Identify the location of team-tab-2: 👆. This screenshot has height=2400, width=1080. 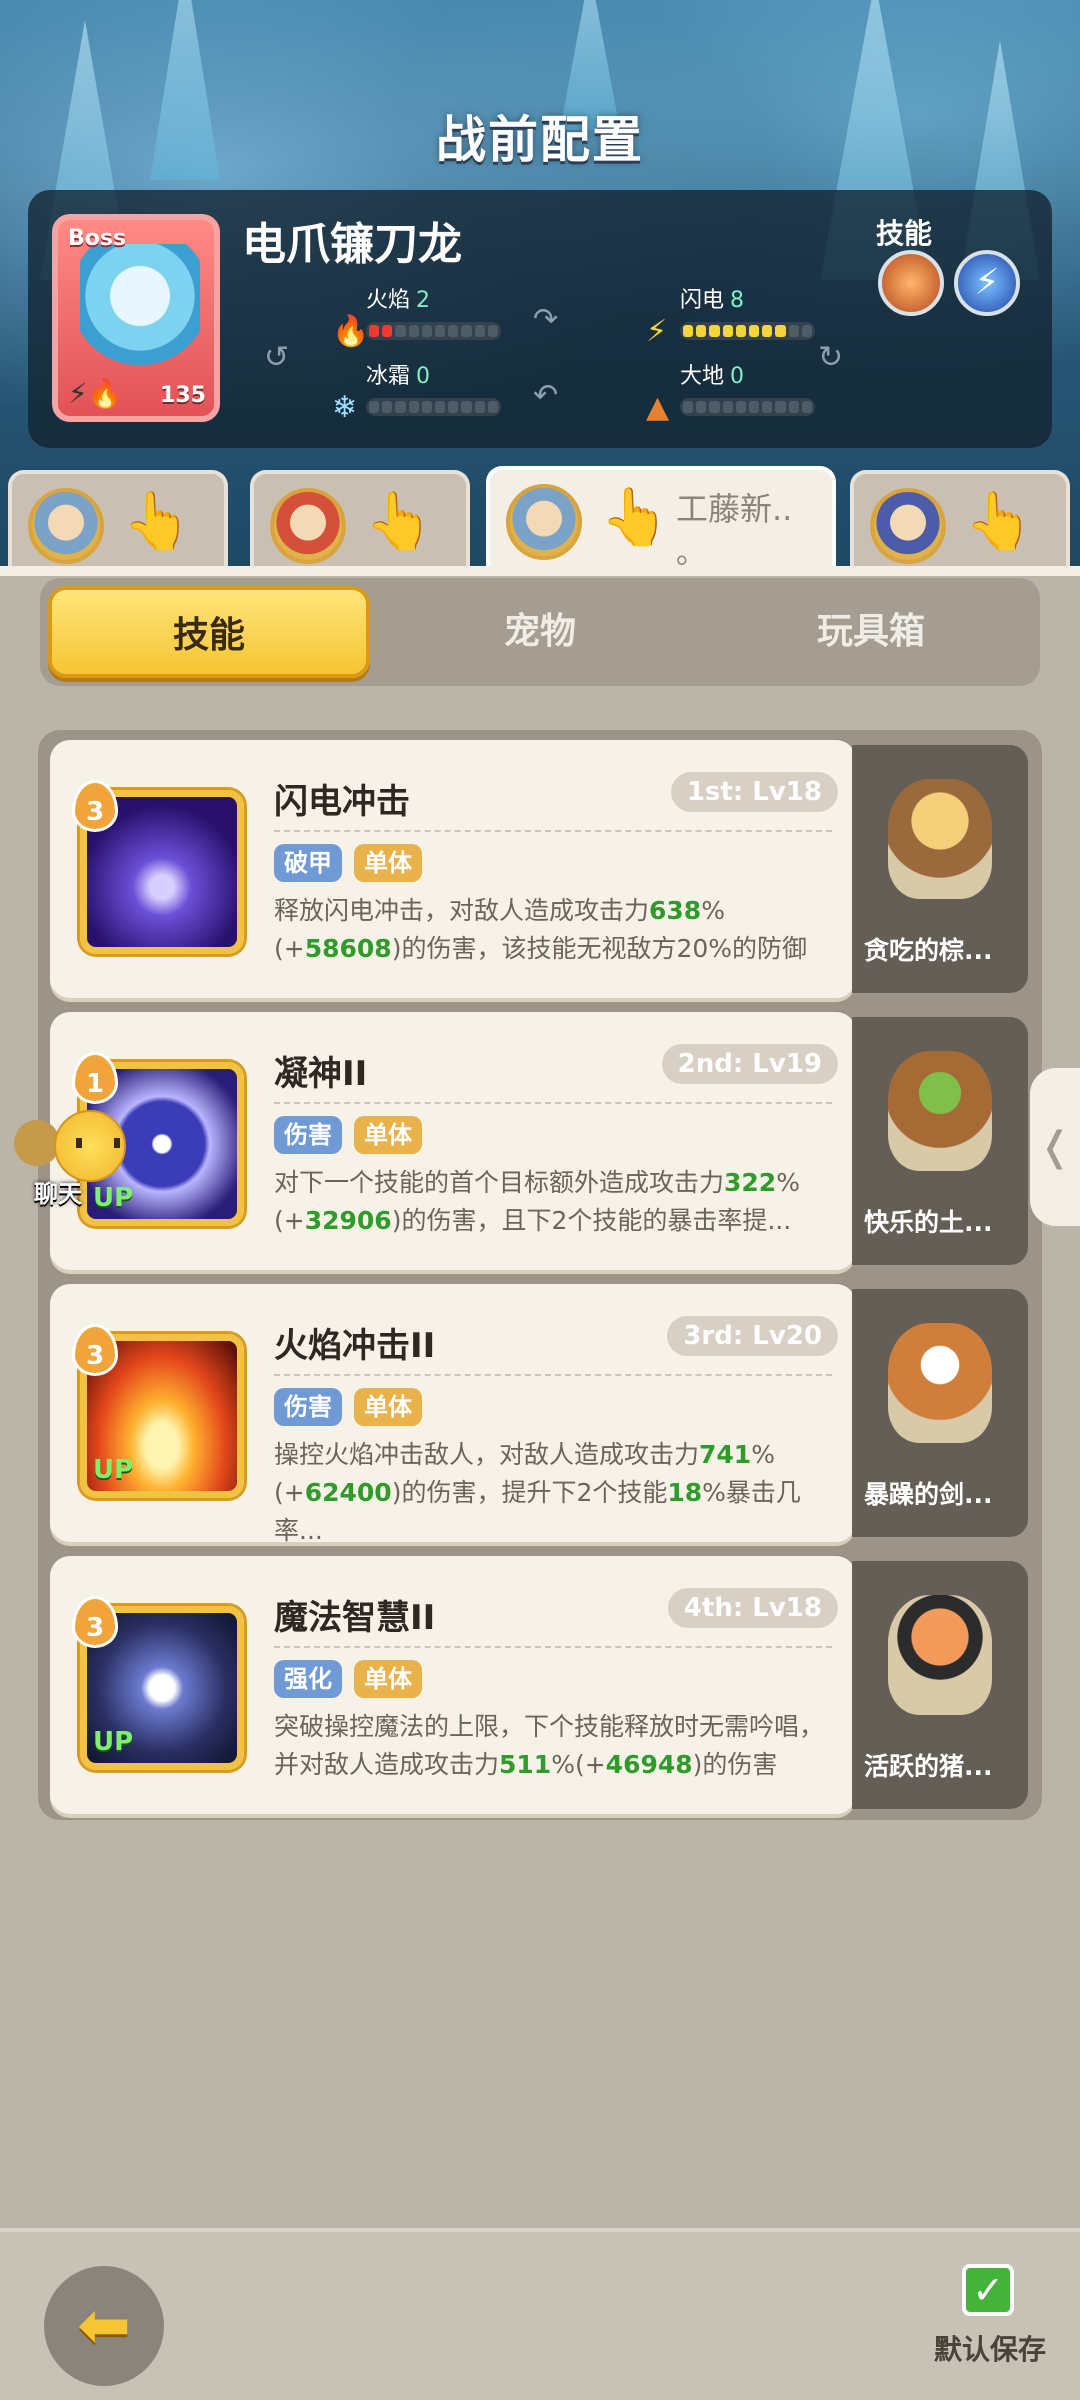
(360, 520).